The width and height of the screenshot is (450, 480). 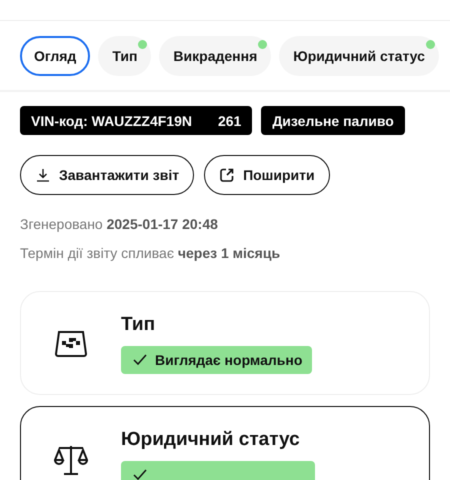 What do you see at coordinates (267, 175) in the screenshot?
I see `share-button: Поширити` at bounding box center [267, 175].